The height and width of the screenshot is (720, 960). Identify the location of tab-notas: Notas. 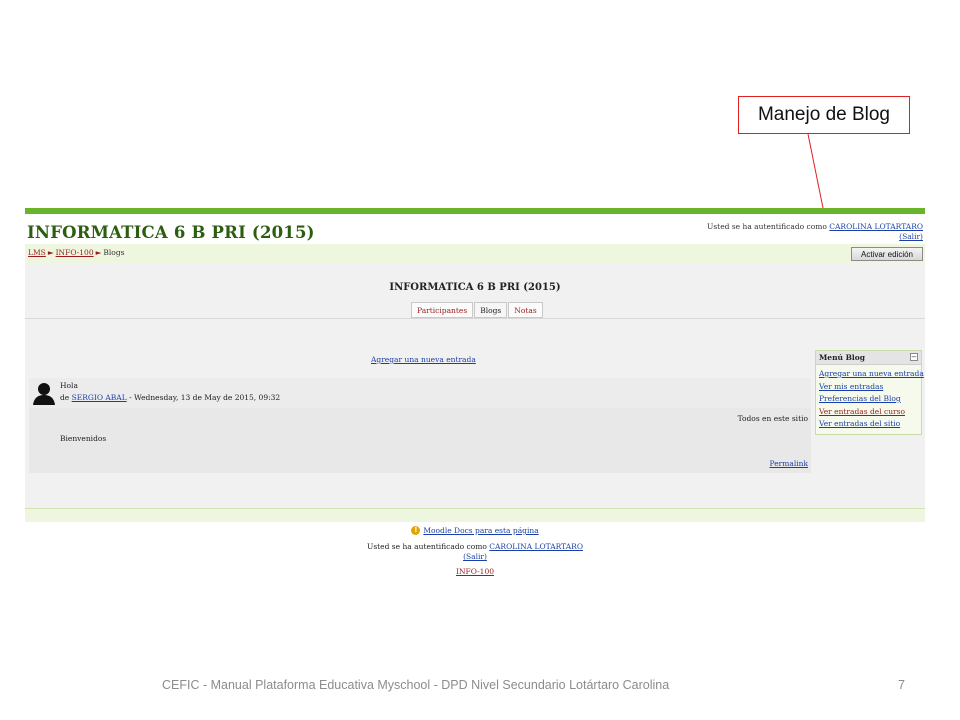
(525, 310).